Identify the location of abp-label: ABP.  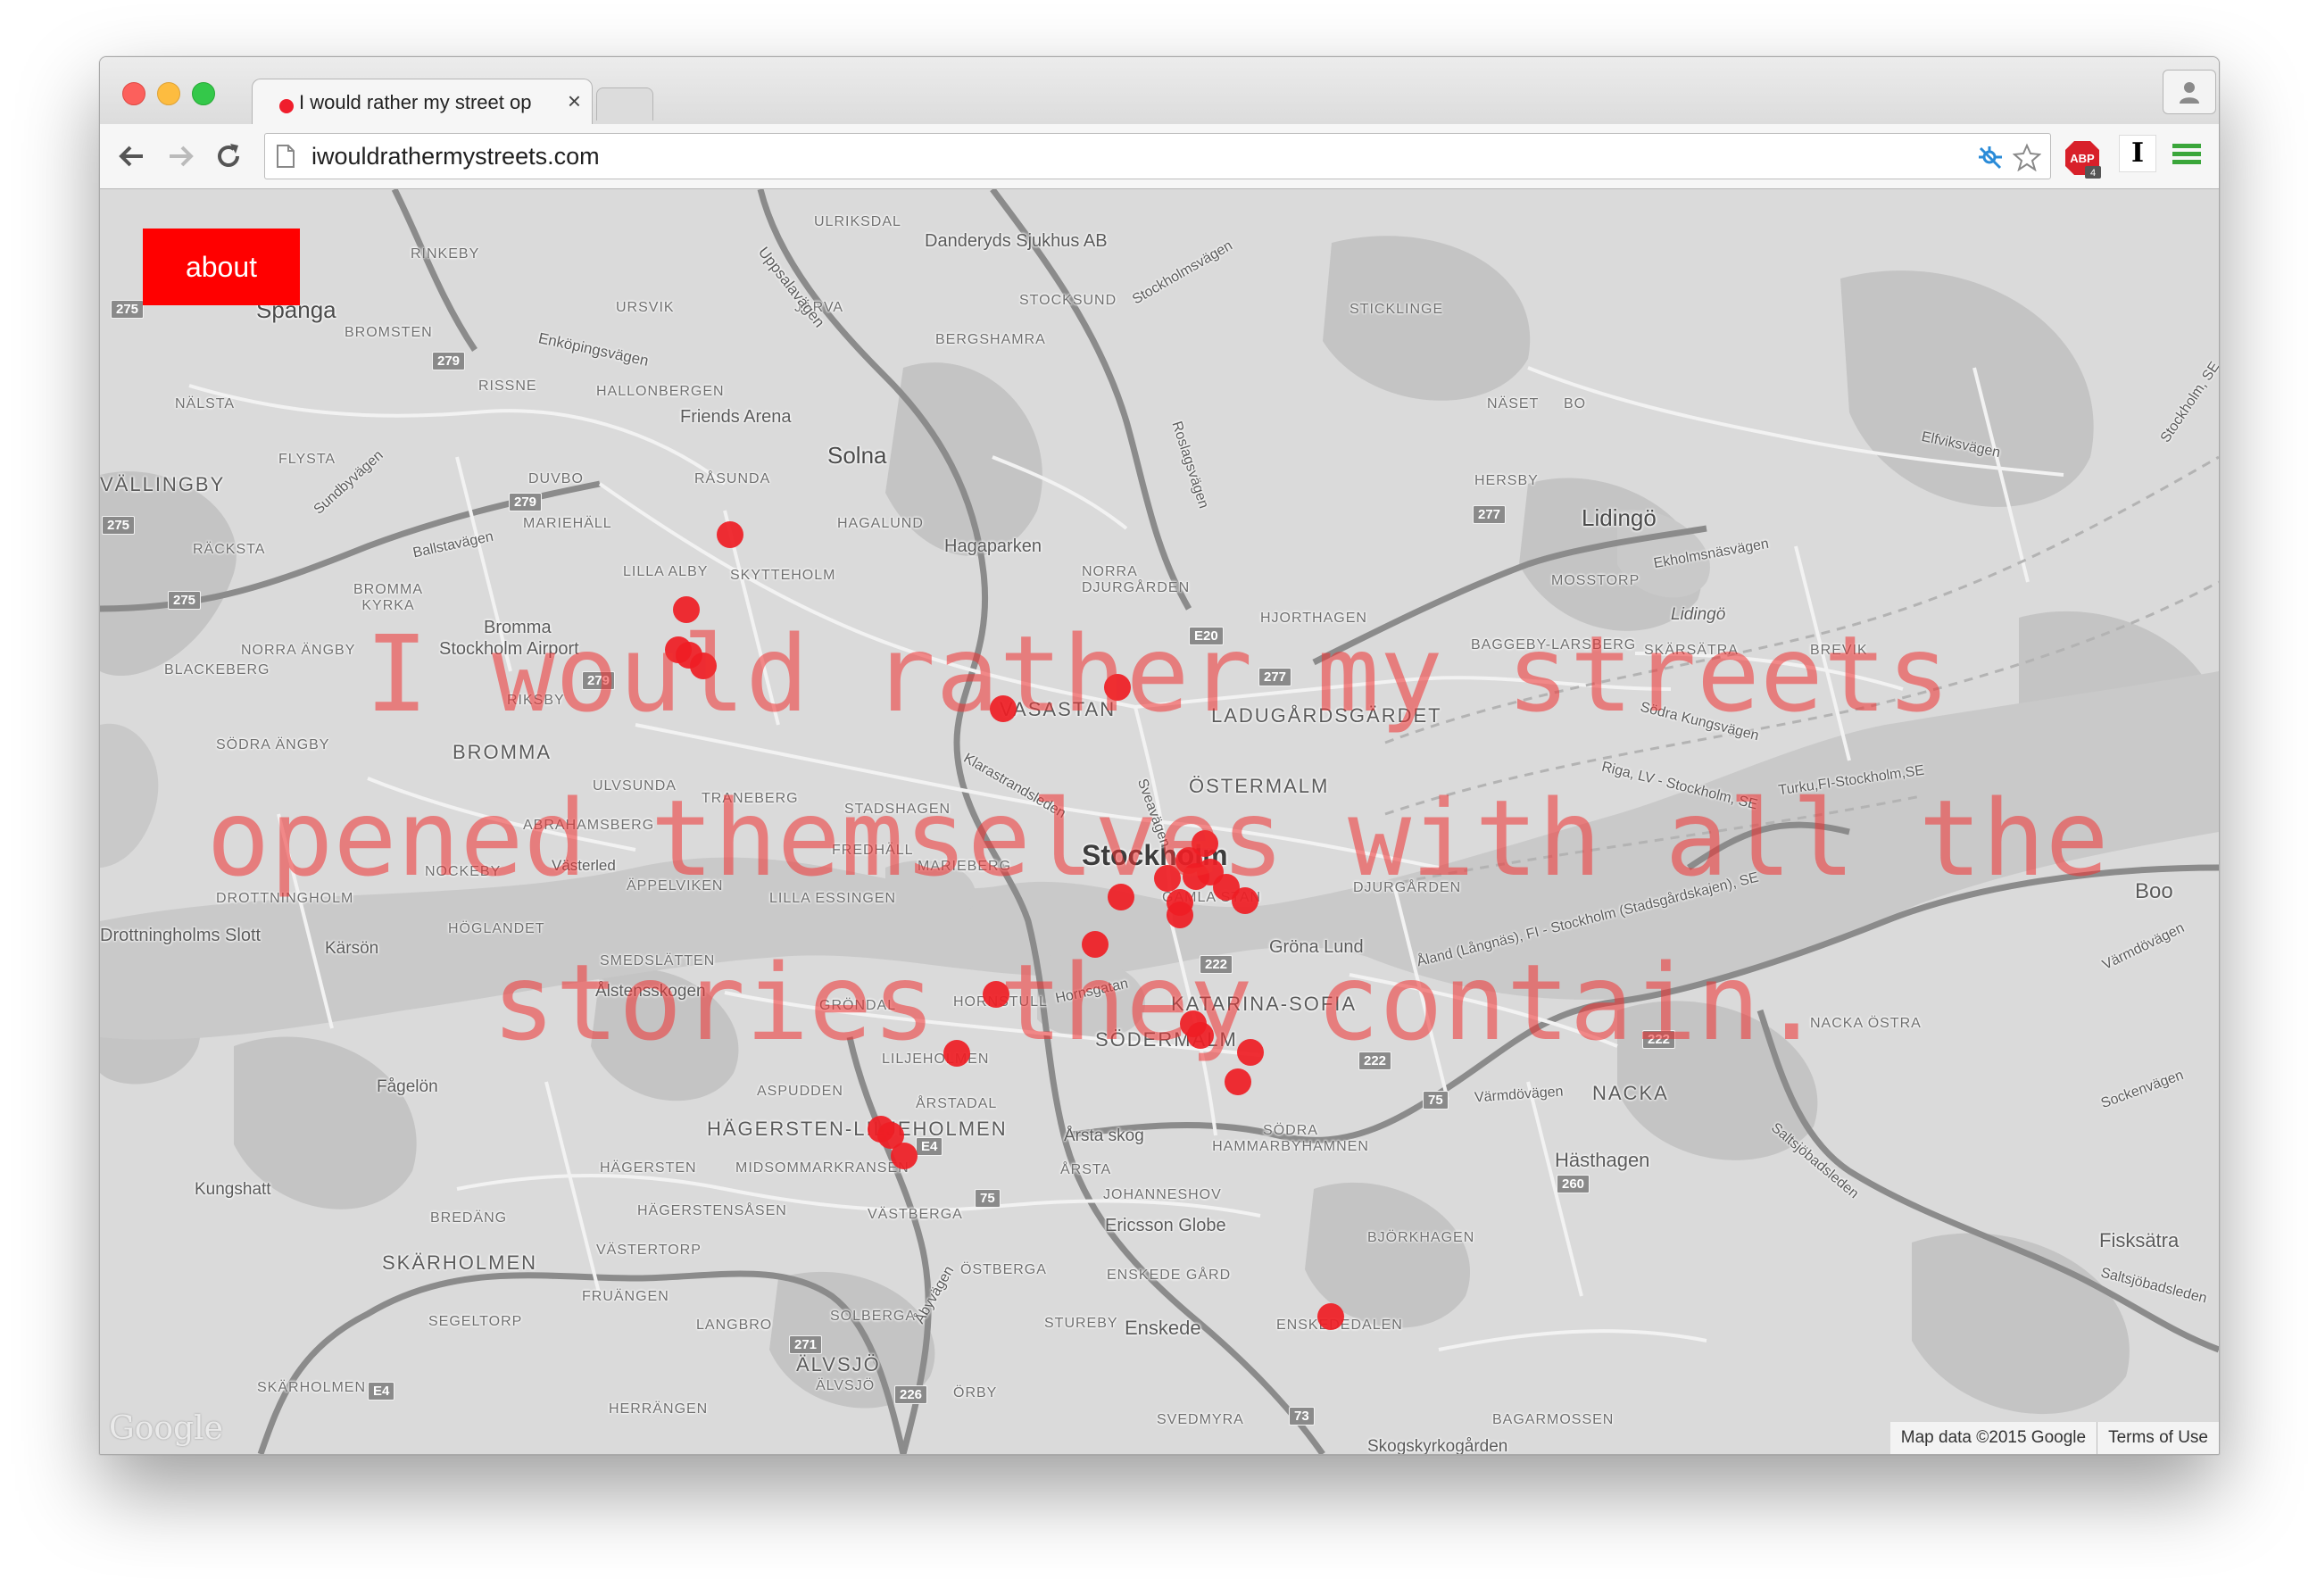
(2082, 159).